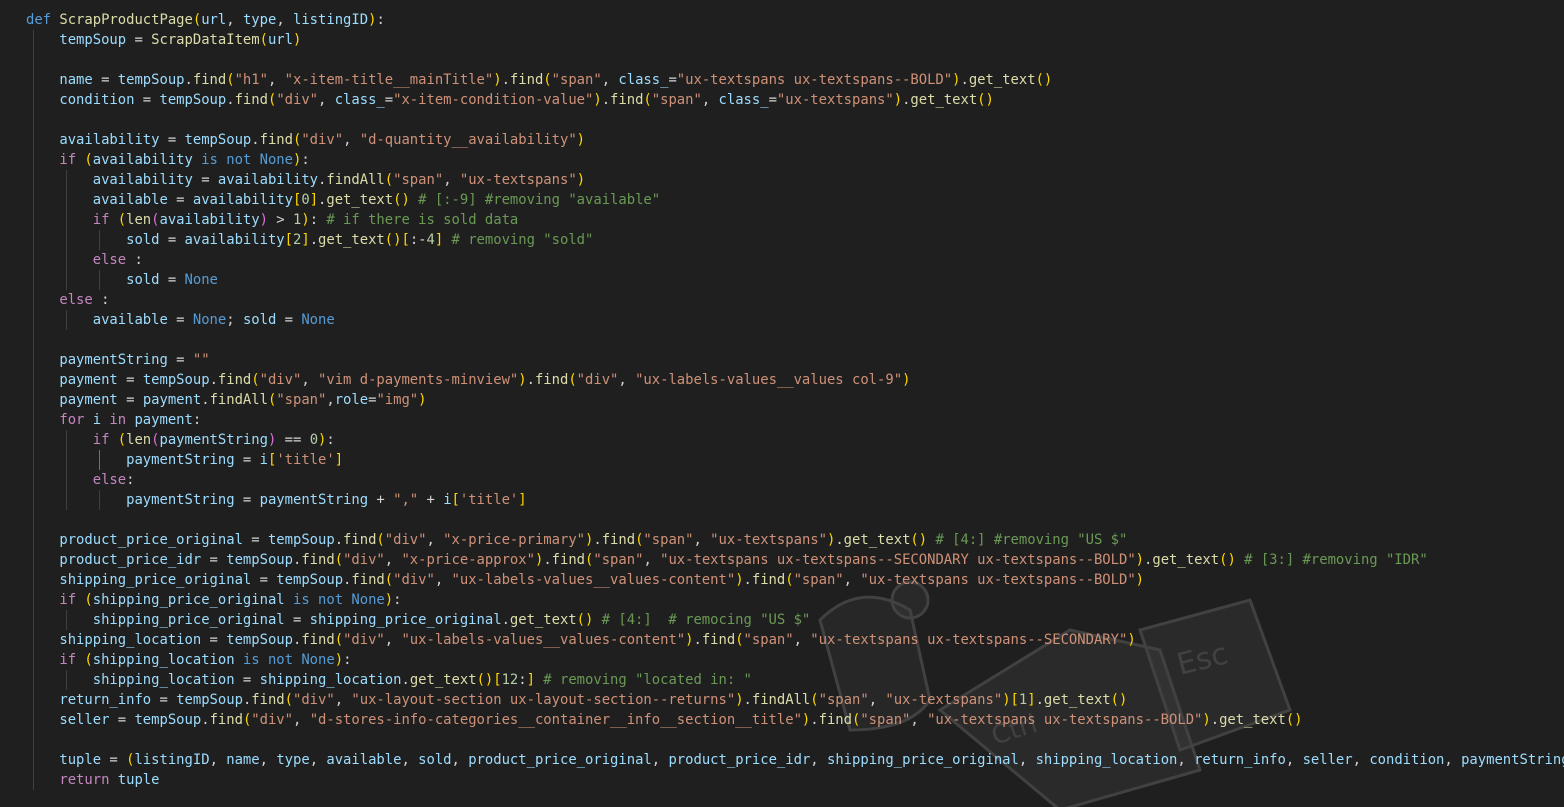 This screenshot has height=807, width=1564. What do you see at coordinates (130, 320) in the screenshot?
I see `code-token: available` at bounding box center [130, 320].